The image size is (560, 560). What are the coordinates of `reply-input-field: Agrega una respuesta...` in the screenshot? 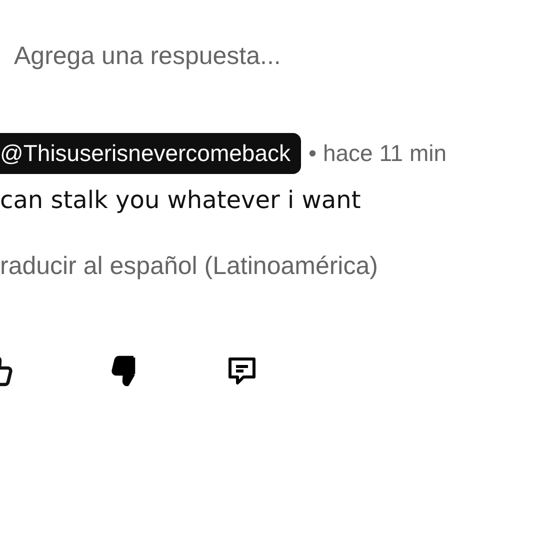 It's located at (214, 56).